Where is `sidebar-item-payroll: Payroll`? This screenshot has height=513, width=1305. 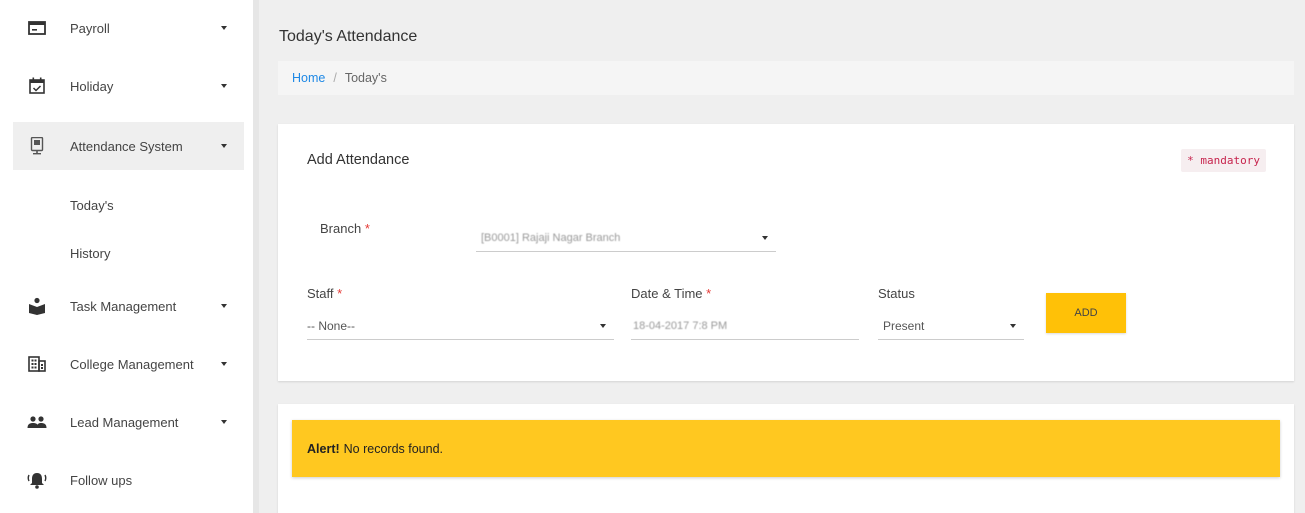
sidebar-item-payroll: Payroll is located at coordinates (128, 28).